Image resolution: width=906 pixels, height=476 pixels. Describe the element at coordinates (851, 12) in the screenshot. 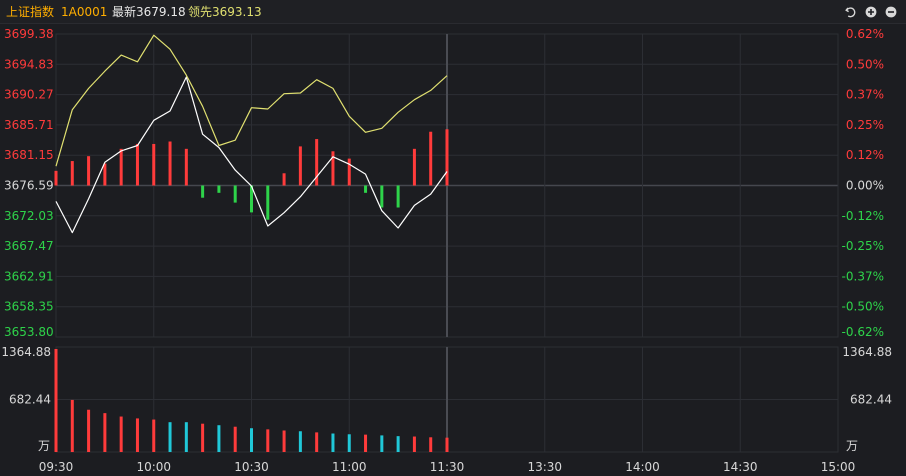

I see `undo-icon` at that location.